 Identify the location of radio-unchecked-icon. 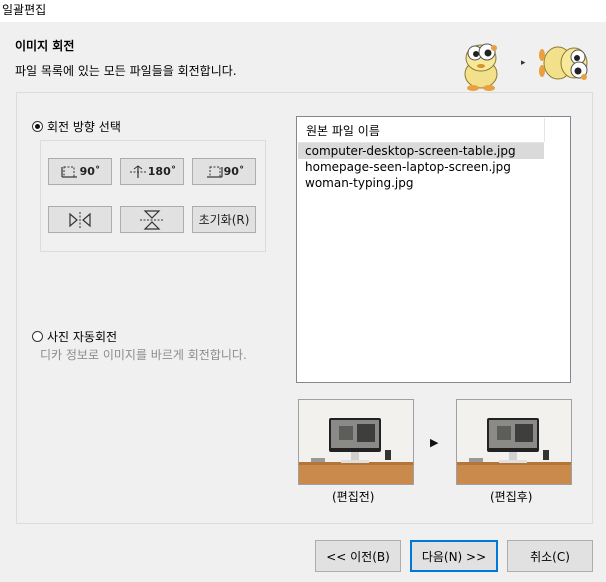
(37, 336).